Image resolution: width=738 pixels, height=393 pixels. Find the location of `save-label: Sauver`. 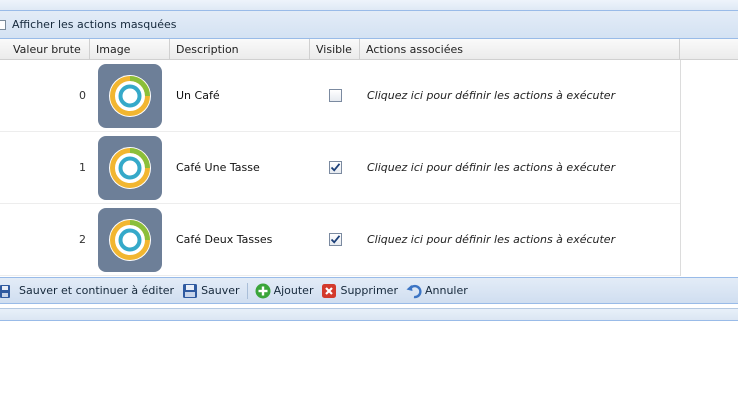

save-label: Sauver is located at coordinates (220, 290).